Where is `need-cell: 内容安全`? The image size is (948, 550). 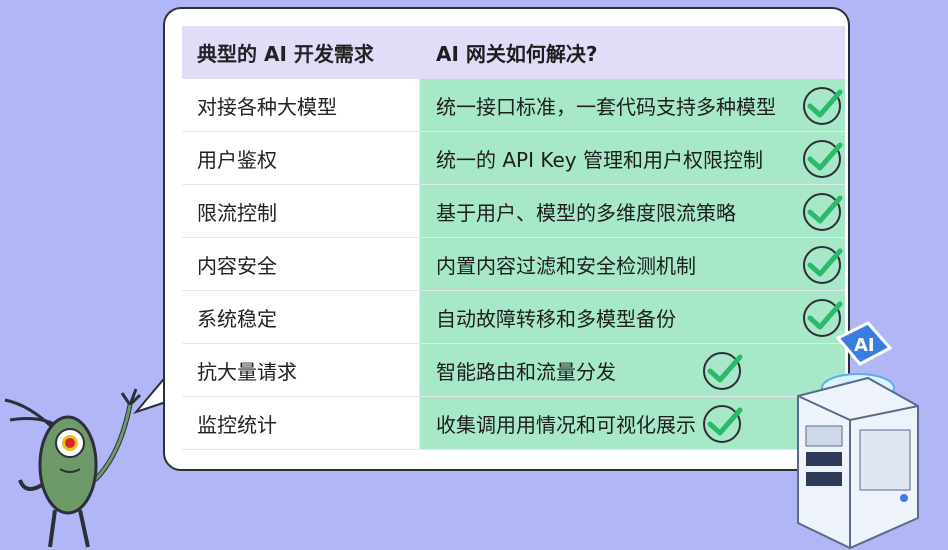 need-cell: 内容安全 is located at coordinates (301, 264).